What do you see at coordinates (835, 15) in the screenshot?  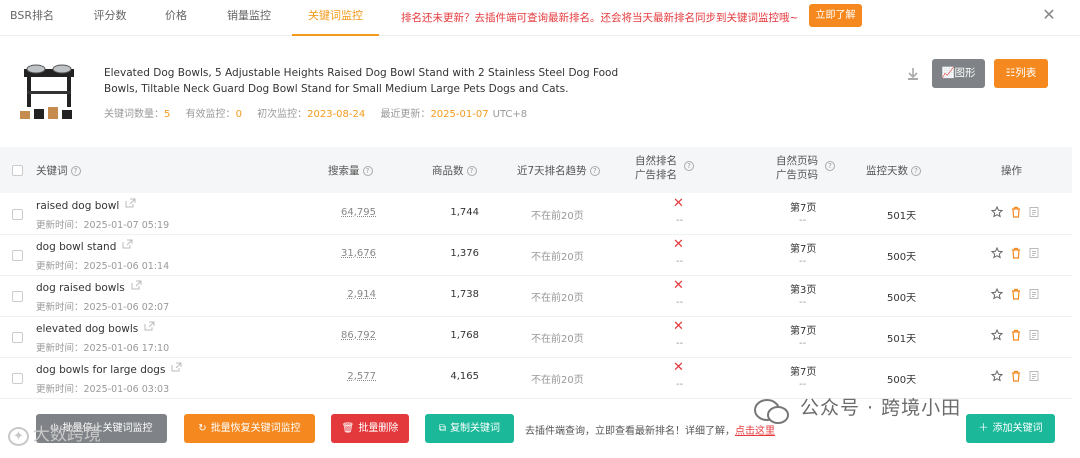 I see `learn-more-button: 立即了解` at bounding box center [835, 15].